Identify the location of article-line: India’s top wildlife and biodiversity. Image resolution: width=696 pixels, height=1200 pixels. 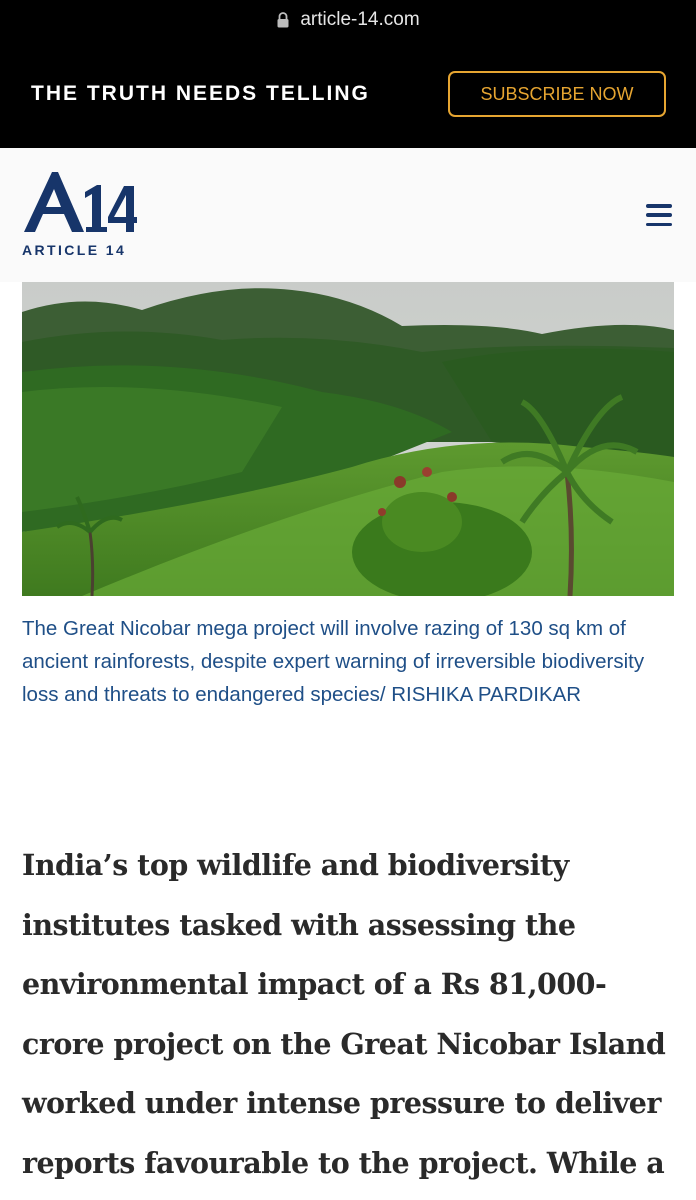
(295, 865).